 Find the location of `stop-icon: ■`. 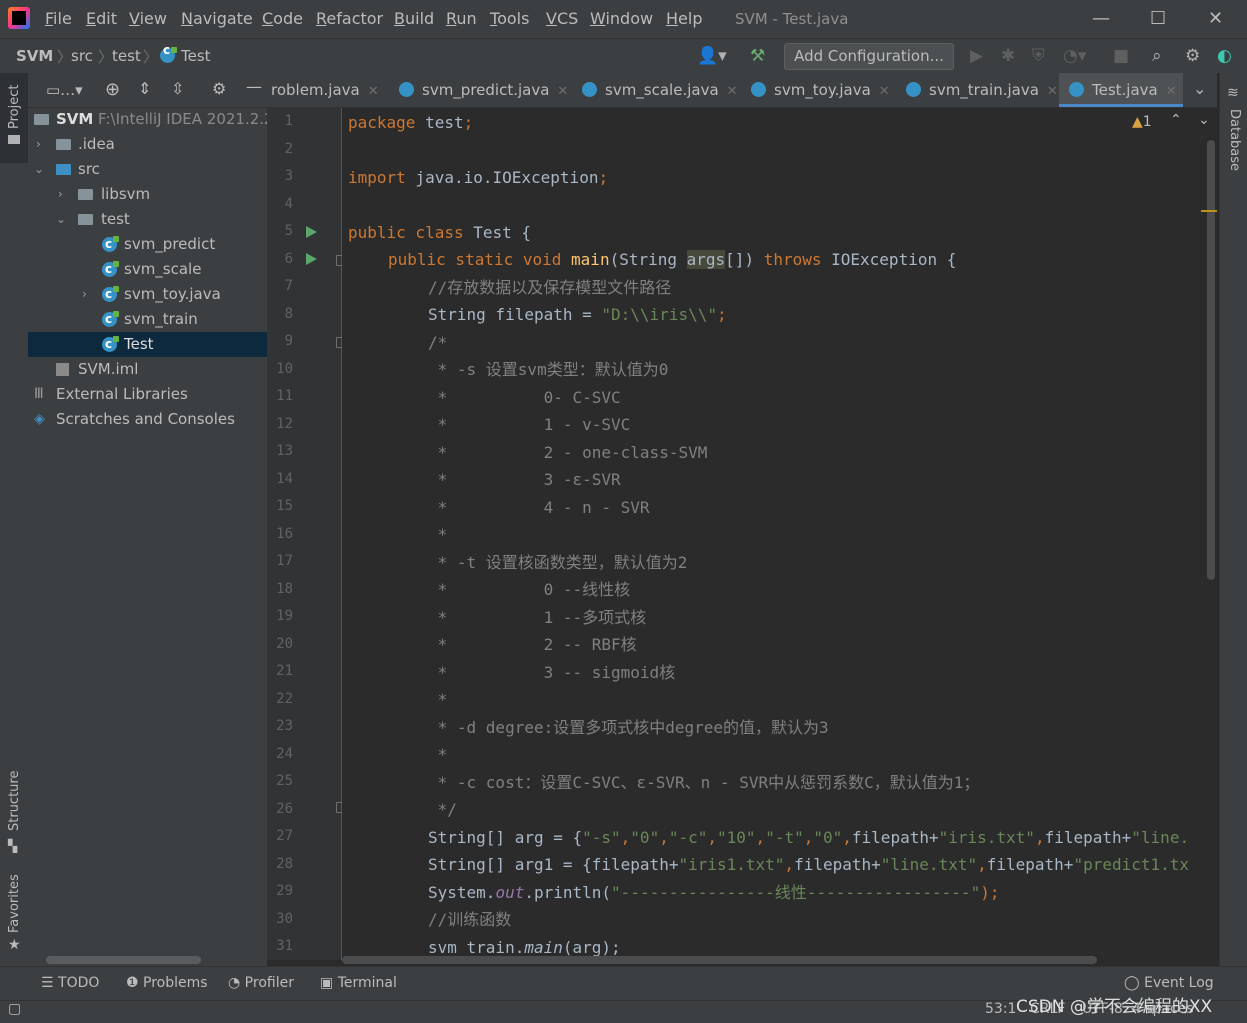

stop-icon: ■ is located at coordinates (1121, 56).